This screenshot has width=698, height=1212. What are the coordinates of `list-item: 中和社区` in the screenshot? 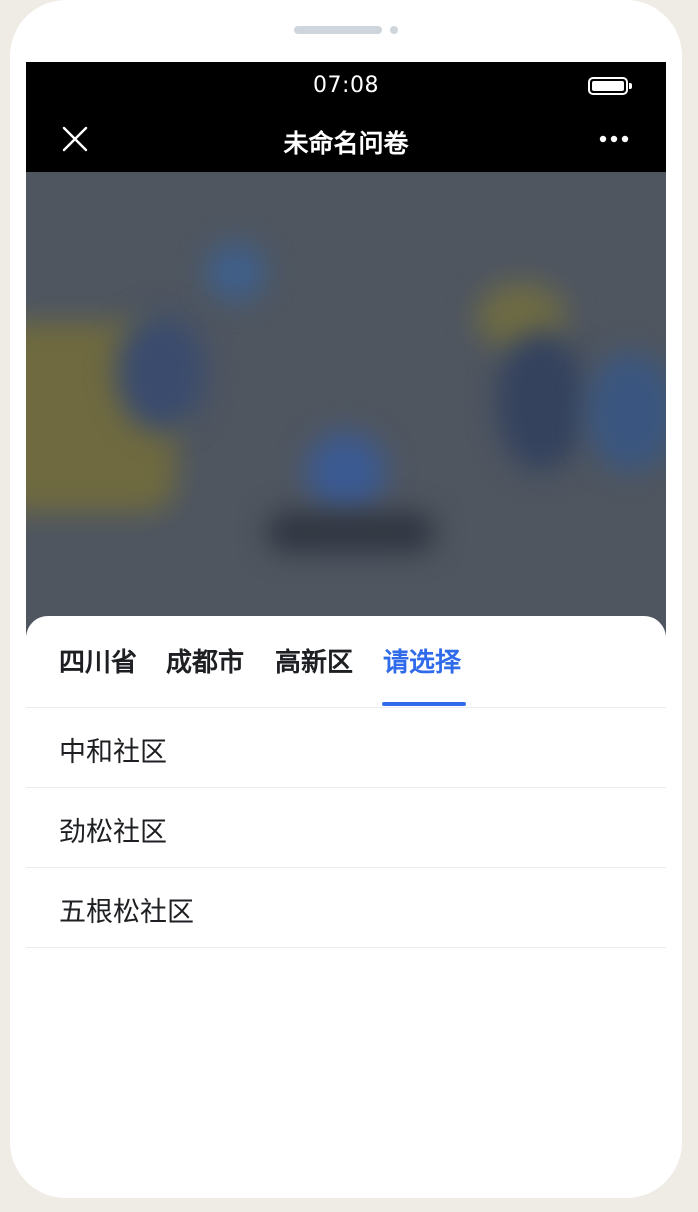 It's located at (346, 748).